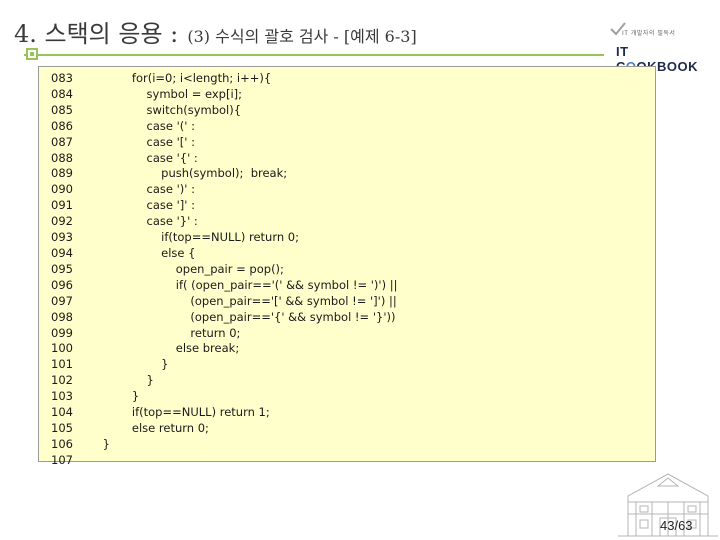 Image resolution: width=720 pixels, height=540 pixels. What do you see at coordinates (62, 380) in the screenshot?
I see `line-number: 102` at bounding box center [62, 380].